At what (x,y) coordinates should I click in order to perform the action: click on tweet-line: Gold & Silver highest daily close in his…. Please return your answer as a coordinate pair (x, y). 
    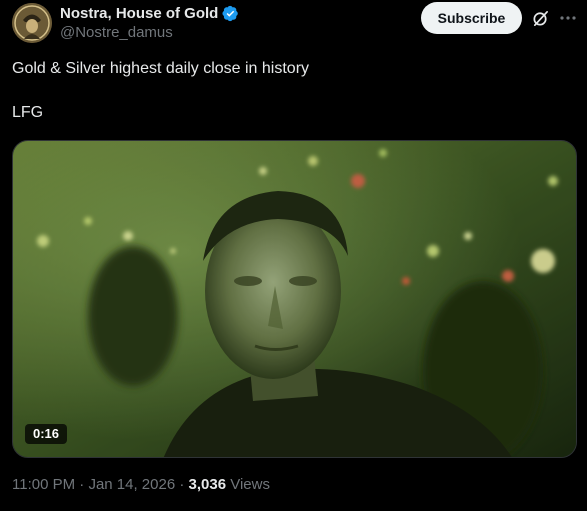
    Looking at the image, I should click on (161, 68).